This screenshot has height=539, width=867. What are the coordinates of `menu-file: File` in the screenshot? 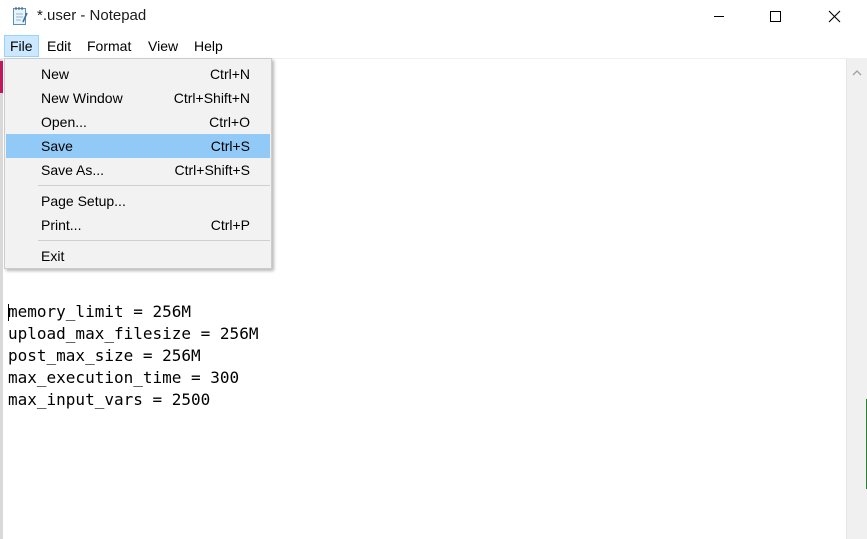 It's located at (21, 46).